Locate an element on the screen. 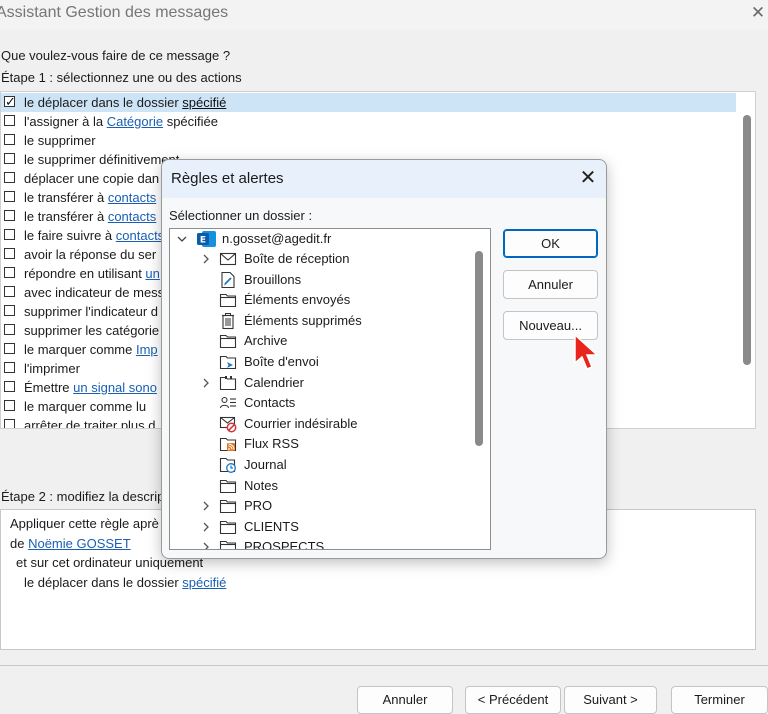  description-sender-link: Noëmie GOSSET is located at coordinates (79, 543).